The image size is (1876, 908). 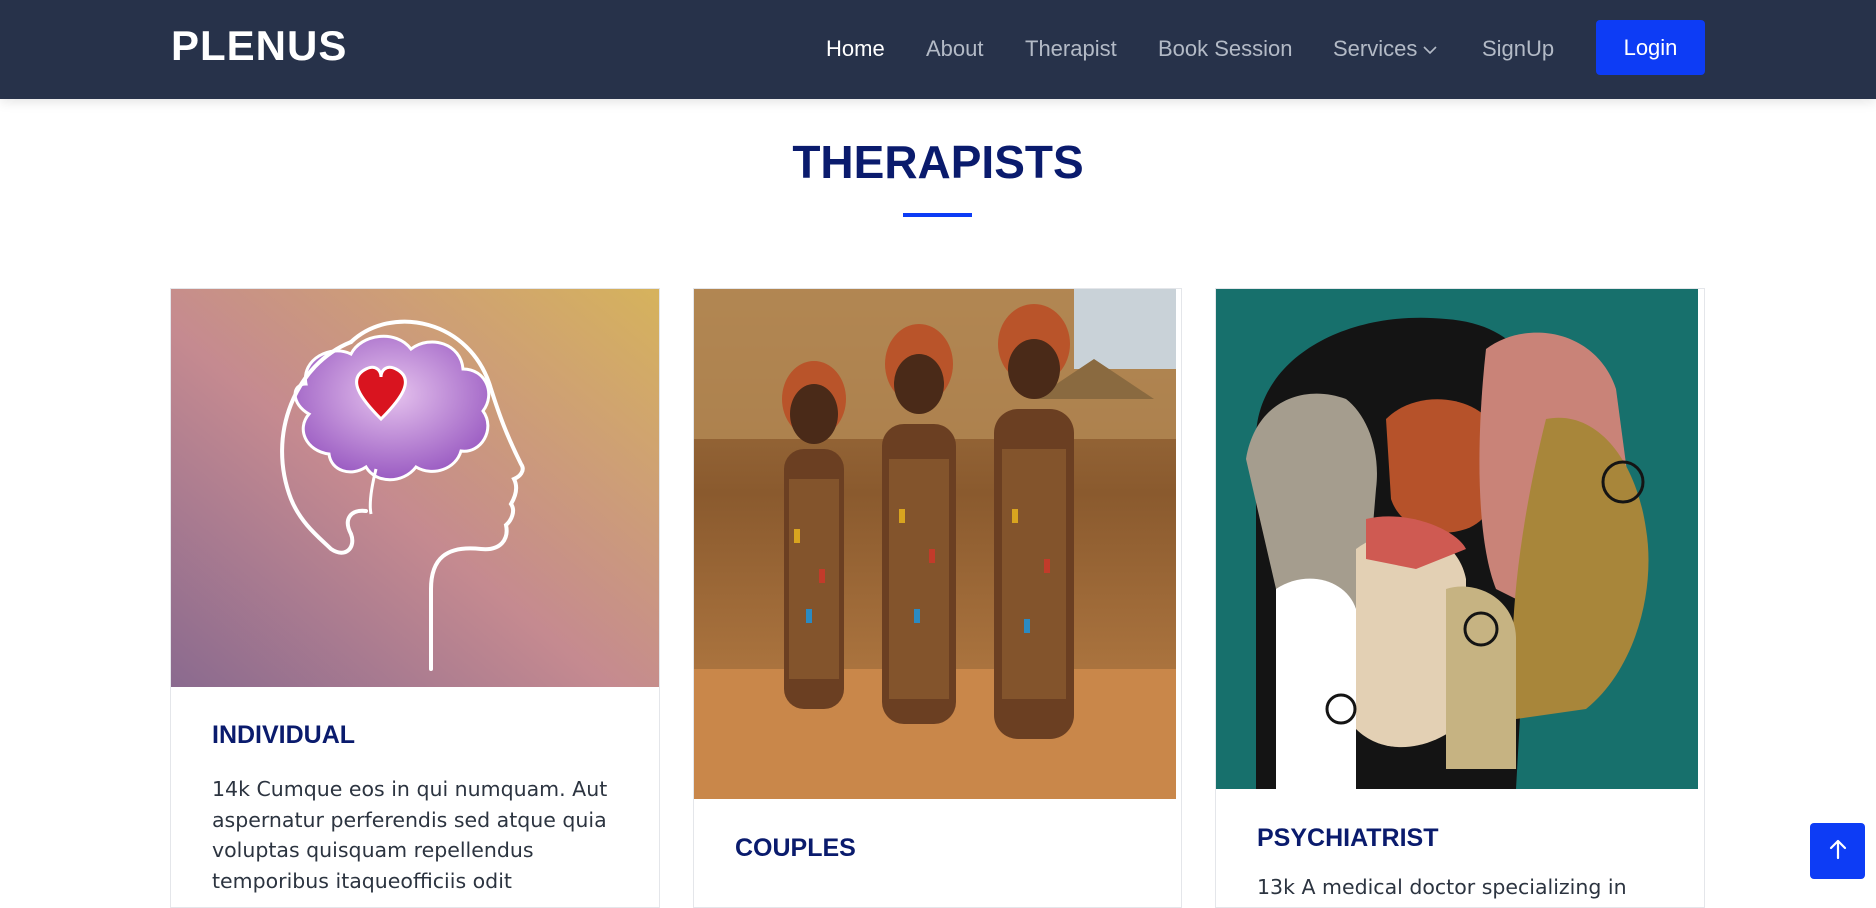 I want to click on card-title-psychiatrist: PSYCHIATRIST, so click(x=1348, y=838).